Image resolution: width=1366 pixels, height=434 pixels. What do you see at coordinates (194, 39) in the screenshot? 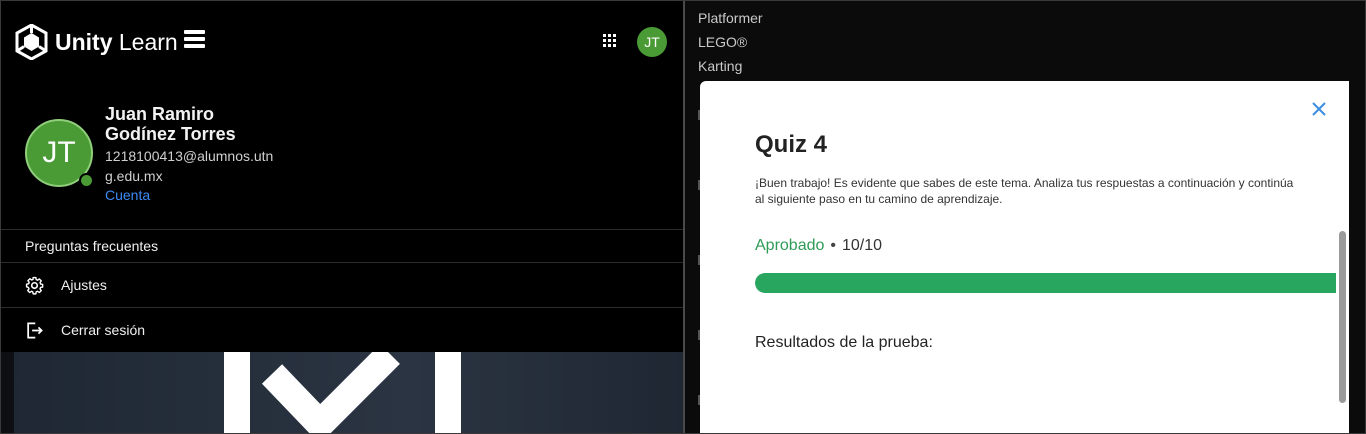
I see `hamburger-icon` at bounding box center [194, 39].